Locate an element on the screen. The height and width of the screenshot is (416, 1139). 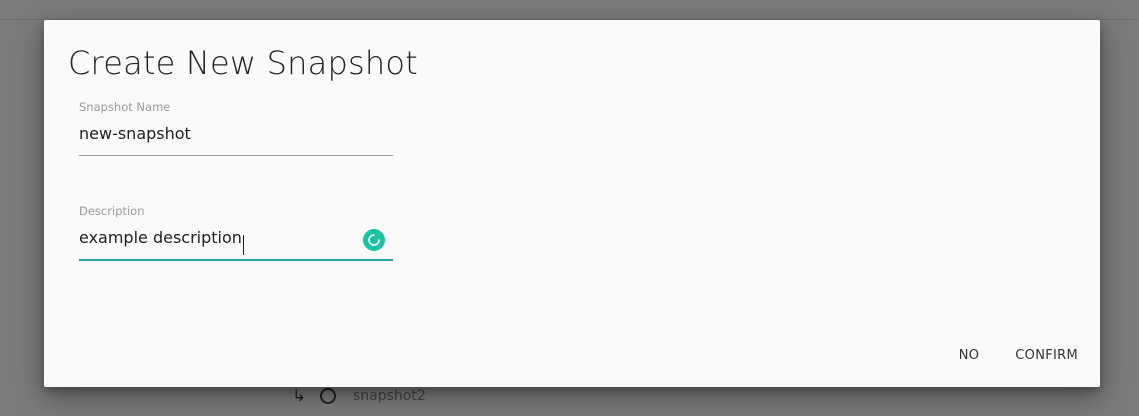
background-snapshot-name: snapshot2 is located at coordinates (389, 396).